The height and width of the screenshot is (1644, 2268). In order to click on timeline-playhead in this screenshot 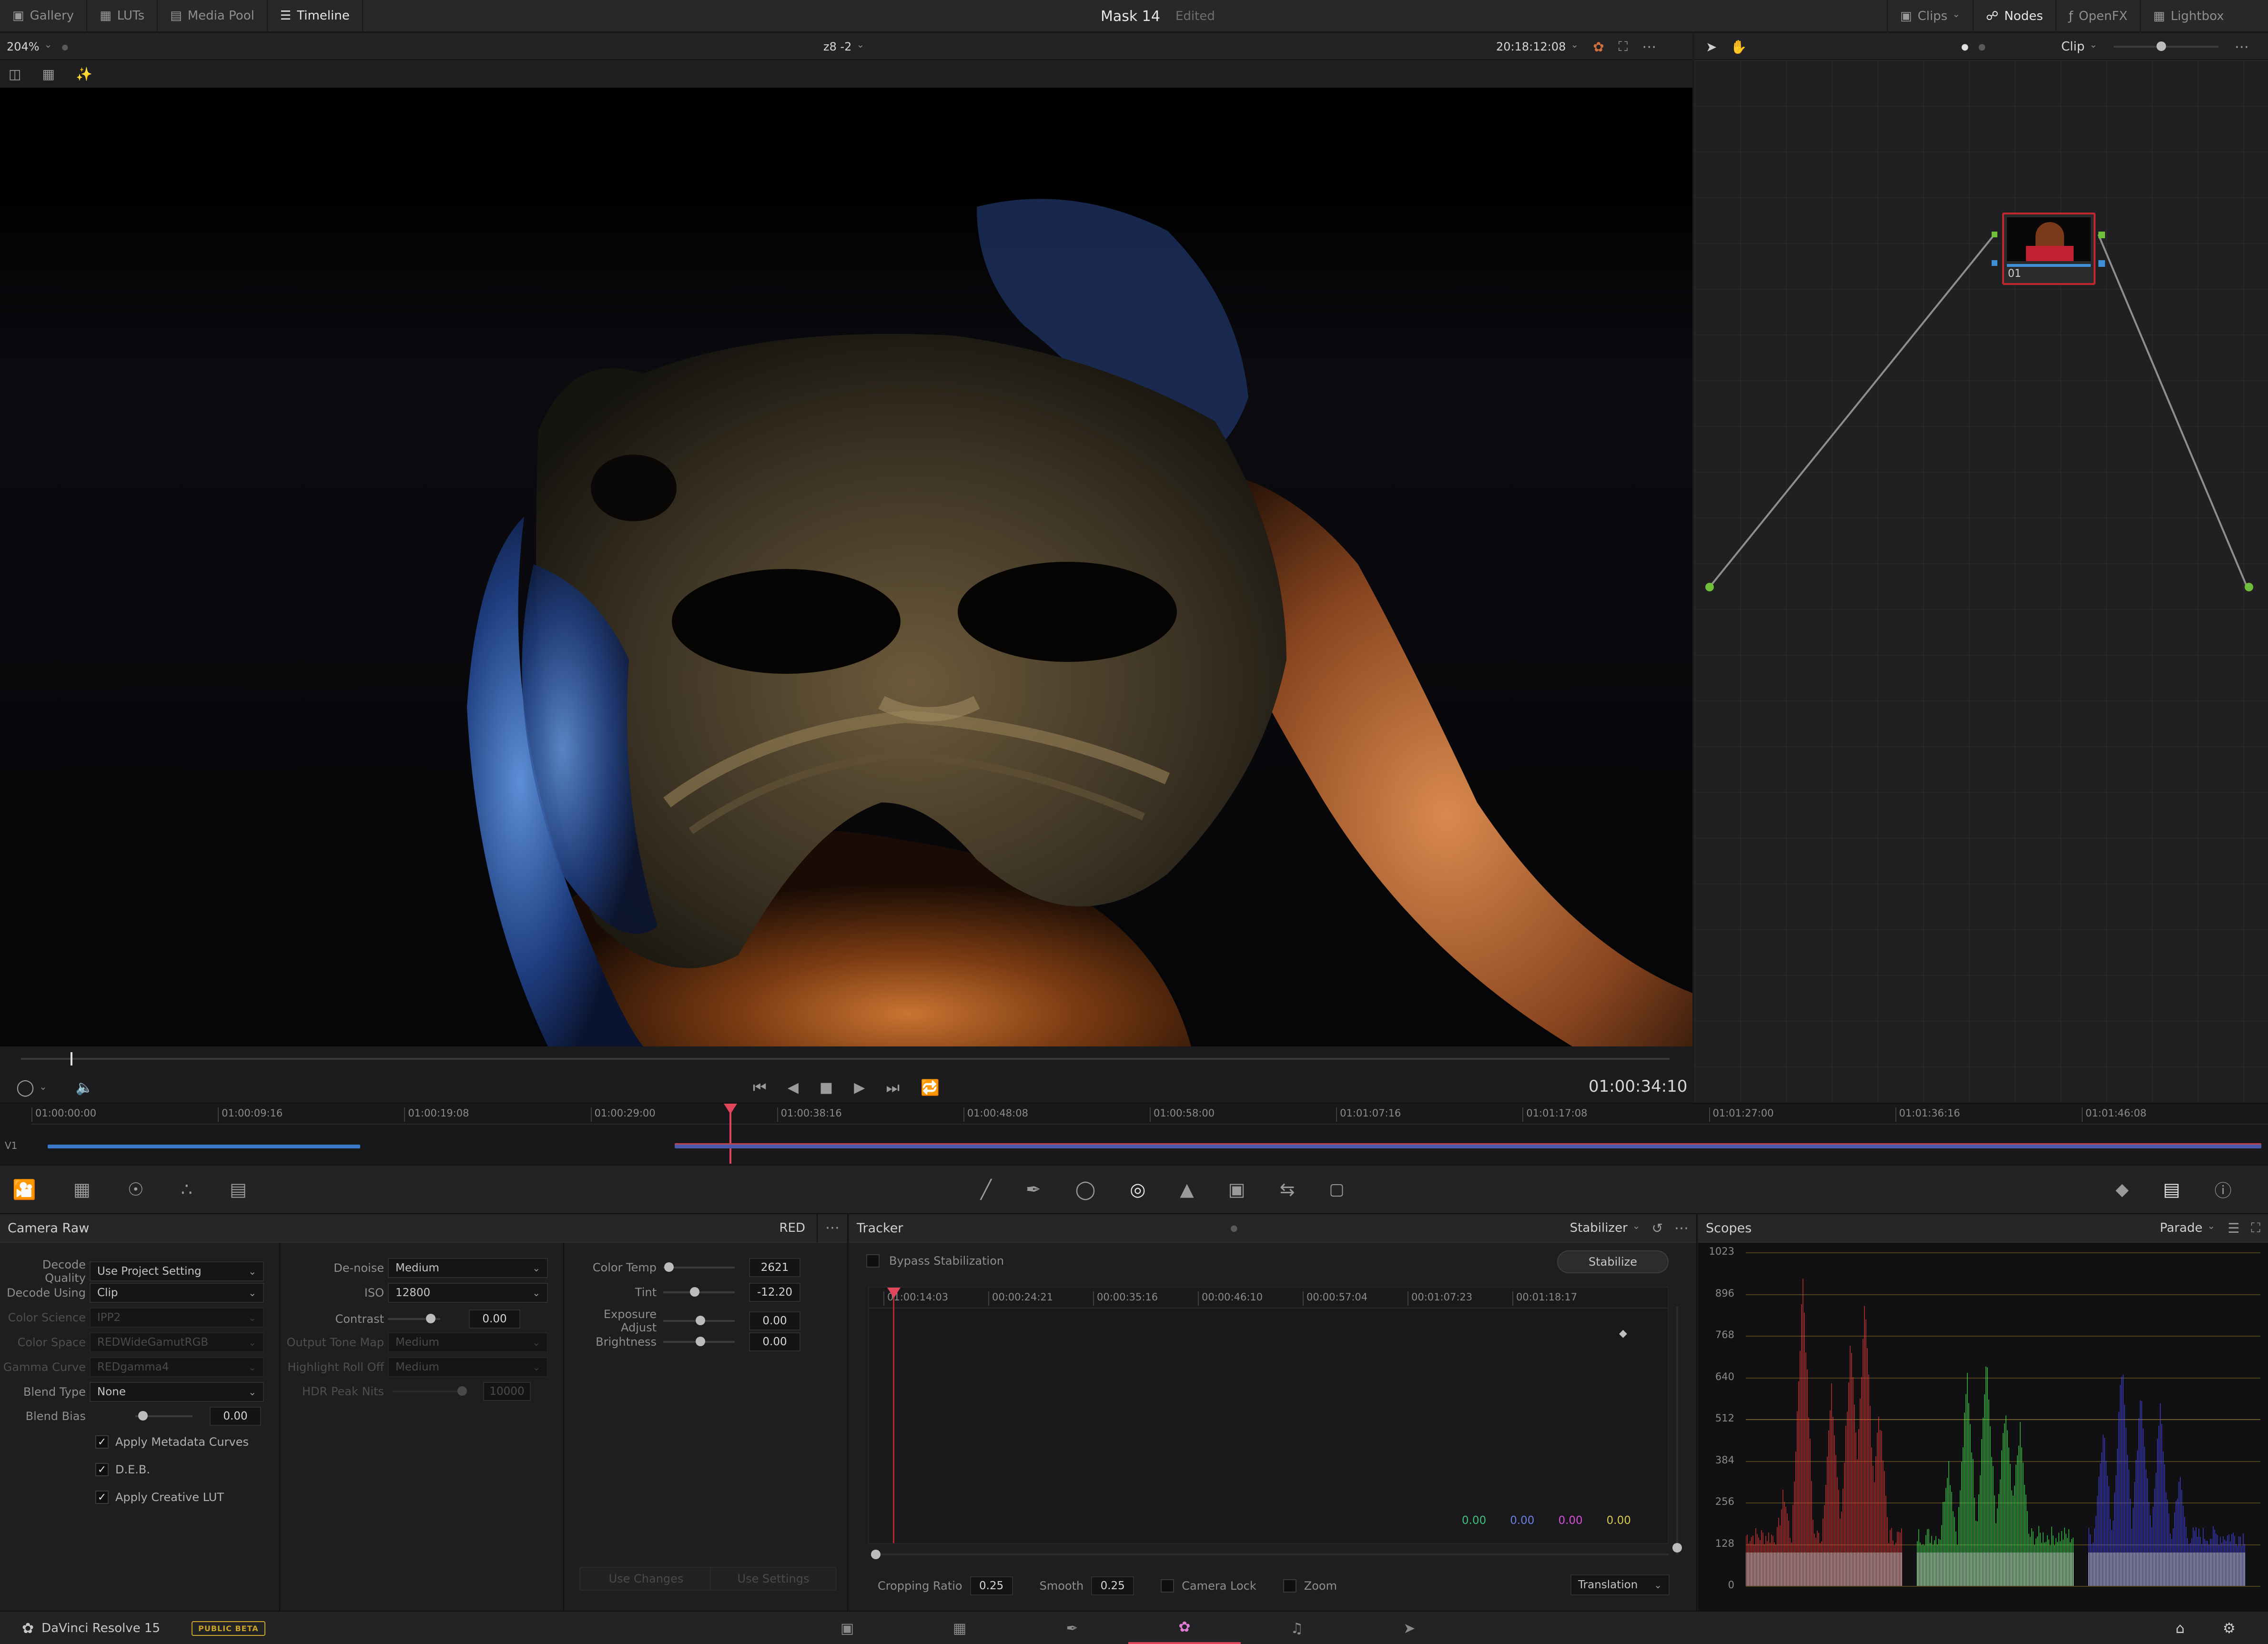, I will do `click(730, 1134)`.